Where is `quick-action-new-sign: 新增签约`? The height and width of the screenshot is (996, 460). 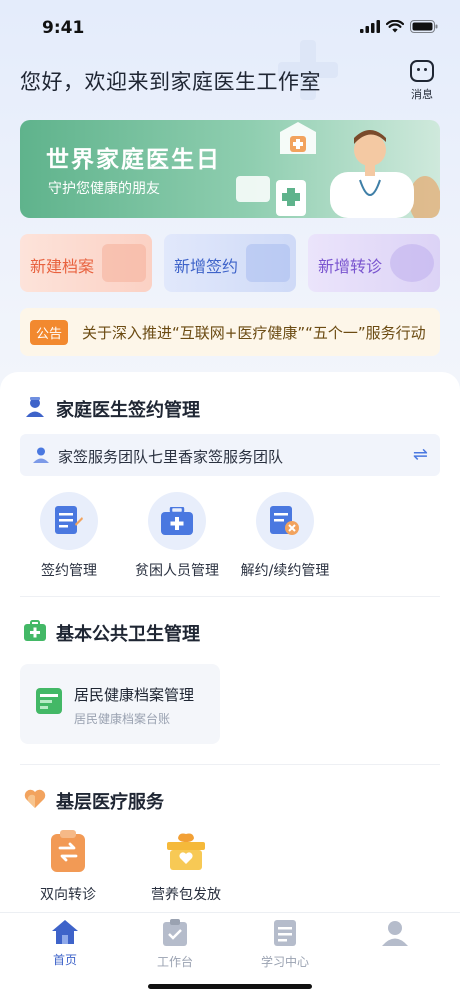
quick-action-new-sign: 新增签约 is located at coordinates (230, 263).